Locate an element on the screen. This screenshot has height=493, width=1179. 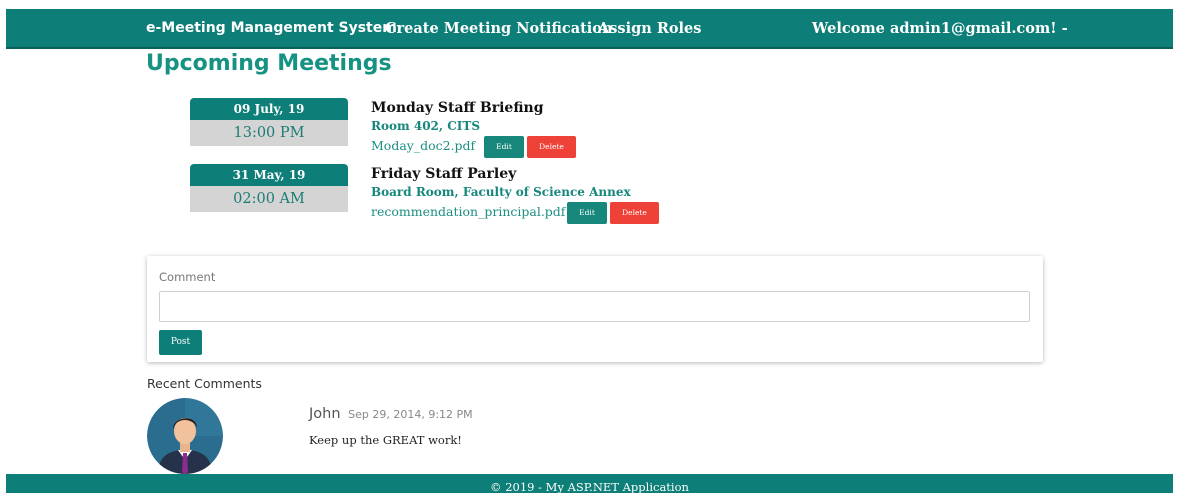
meeting-title: Friday Staff Parley is located at coordinates (444, 174).